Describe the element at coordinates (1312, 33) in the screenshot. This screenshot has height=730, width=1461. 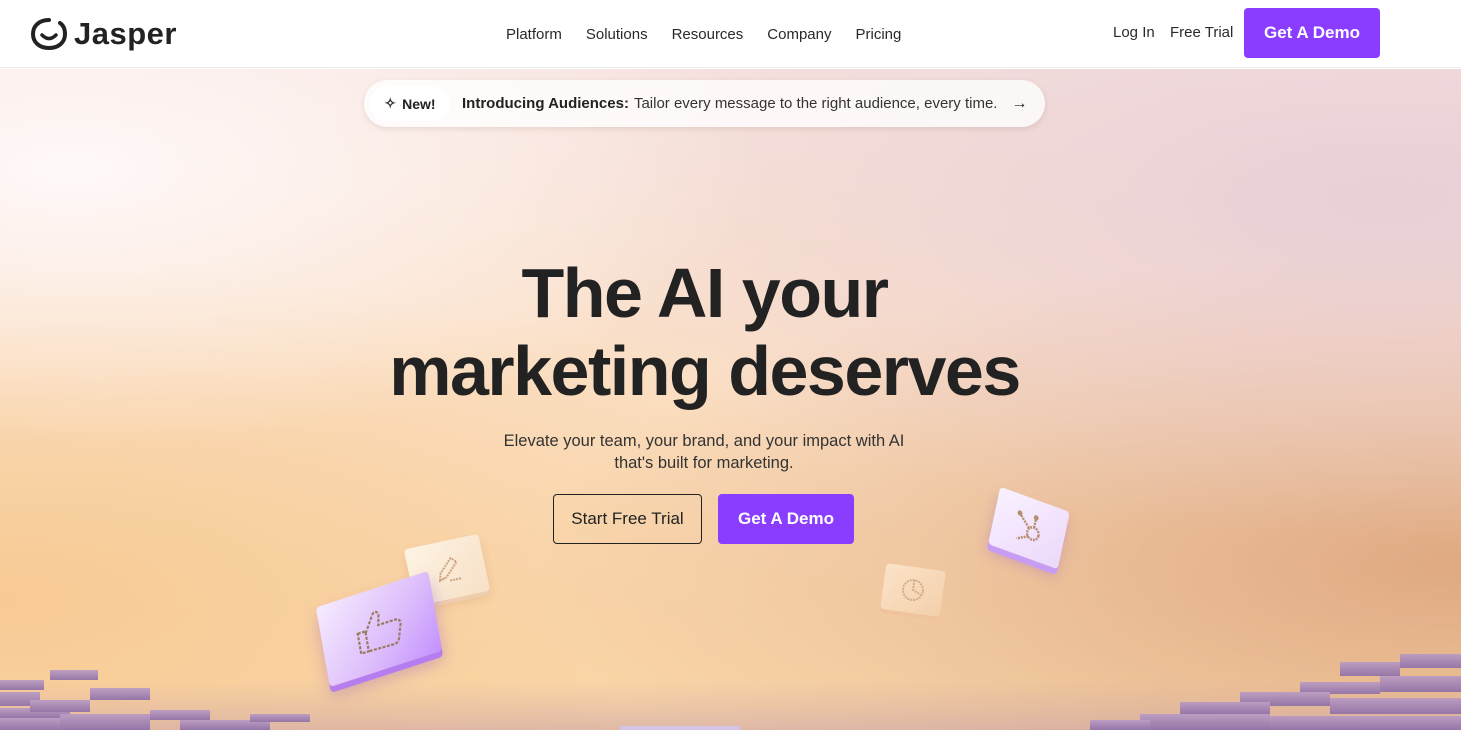
I see `get-demo-button-header: Get A Demo` at that location.